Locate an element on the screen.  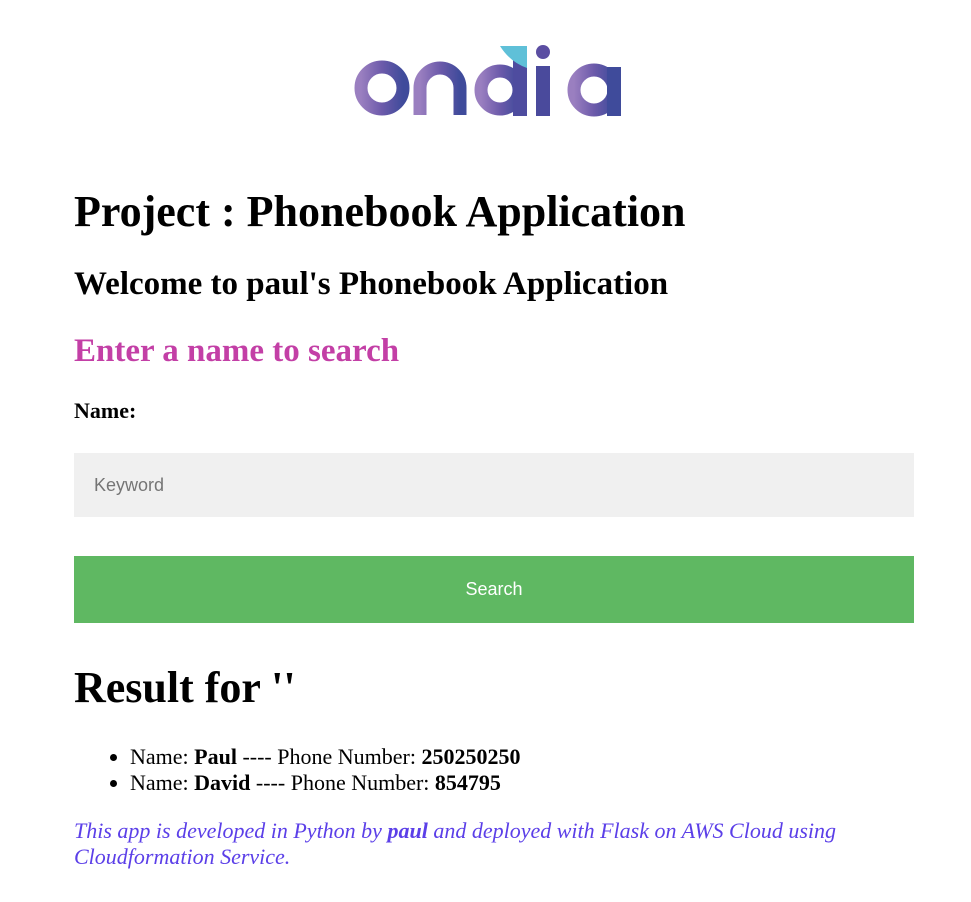
contact-name: David is located at coordinates (222, 782).